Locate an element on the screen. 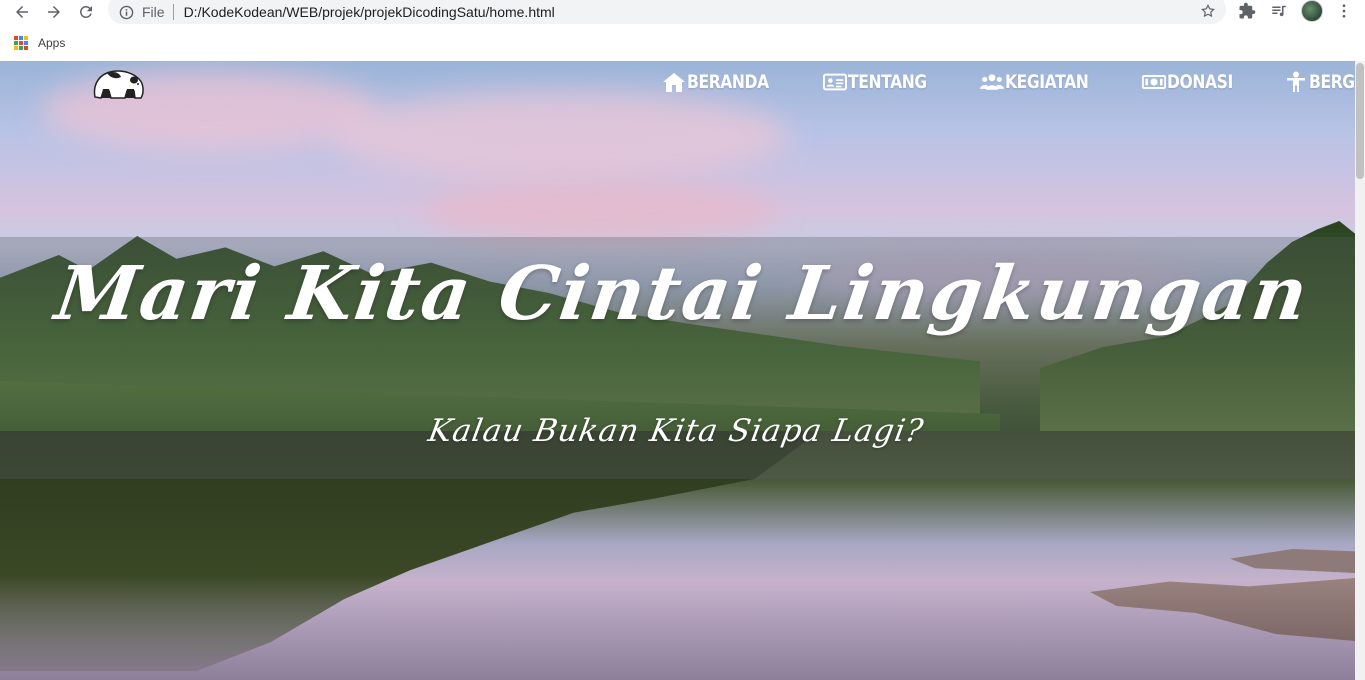 Image resolution: width=1365 pixels, height=680 pixels. extensions-puzzle-icon is located at coordinates (1247, 11).